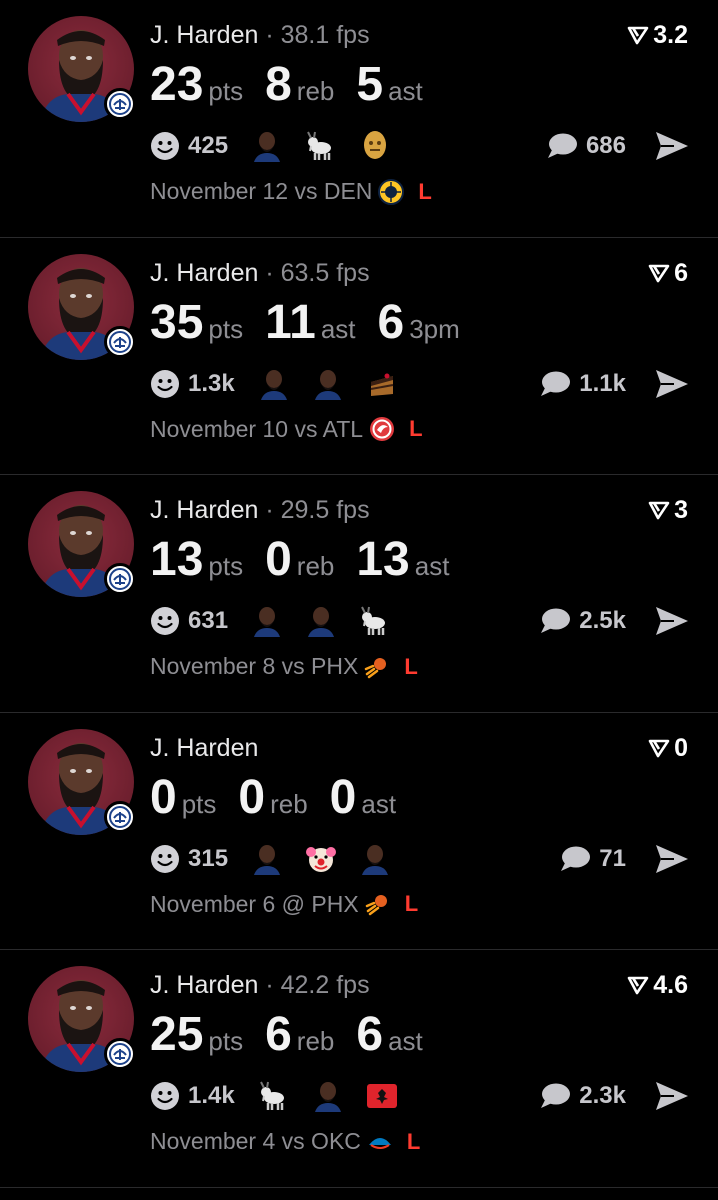 Image resolution: width=718 pixels, height=1200 pixels. What do you see at coordinates (605, 145) in the screenshot?
I see `comment-count: 686` at bounding box center [605, 145].